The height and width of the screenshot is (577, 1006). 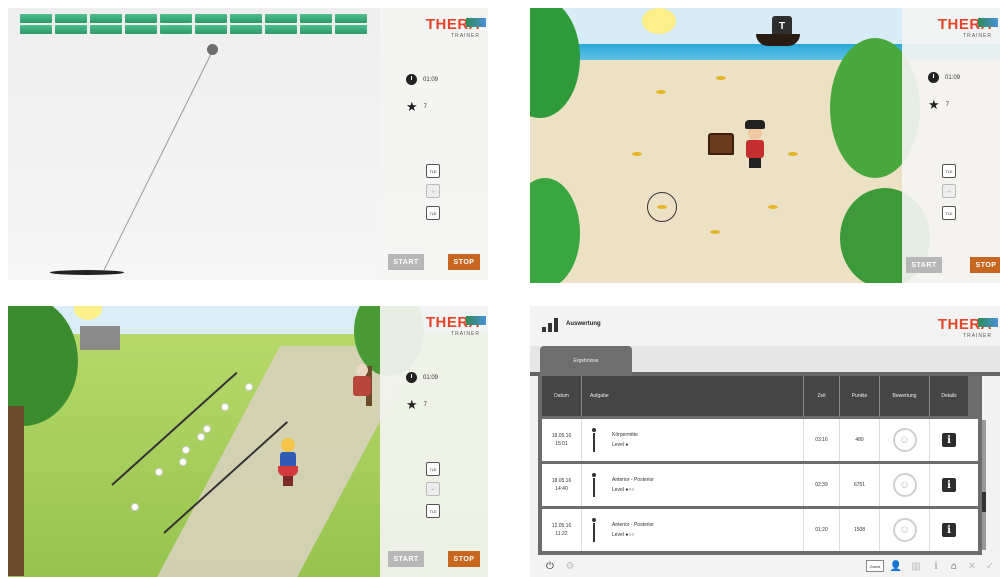 I want to click on scrollbar, so click(x=984, y=485).